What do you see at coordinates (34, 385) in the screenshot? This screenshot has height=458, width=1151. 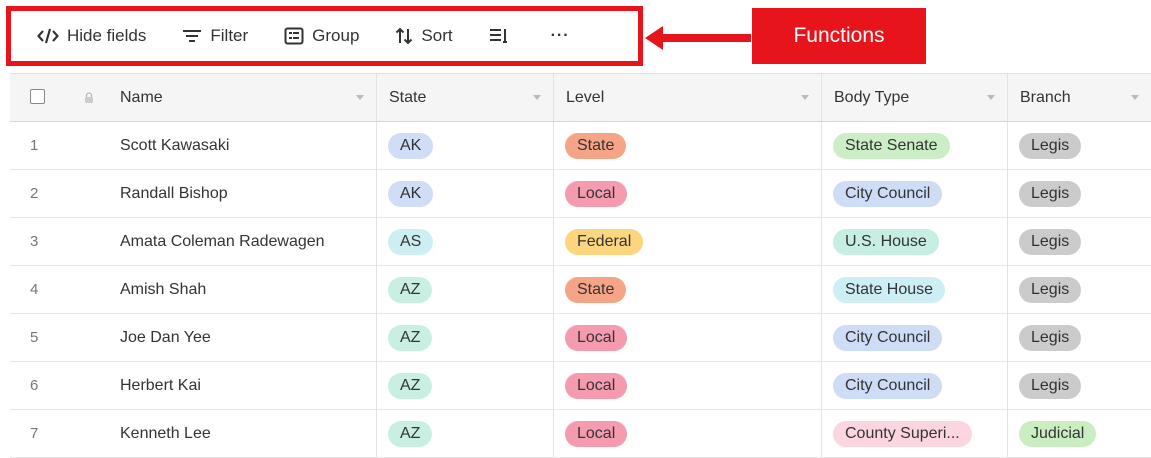 I see `row-number: 6` at bounding box center [34, 385].